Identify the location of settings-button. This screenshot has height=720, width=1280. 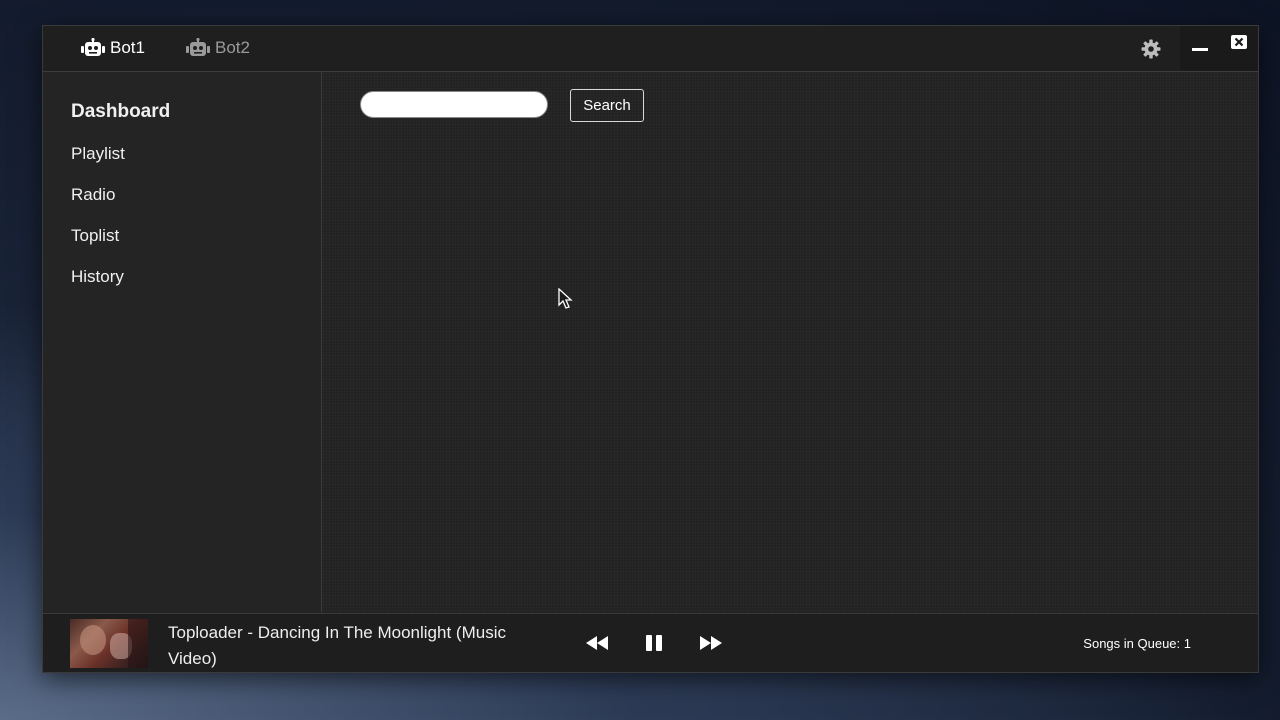
(1151, 48).